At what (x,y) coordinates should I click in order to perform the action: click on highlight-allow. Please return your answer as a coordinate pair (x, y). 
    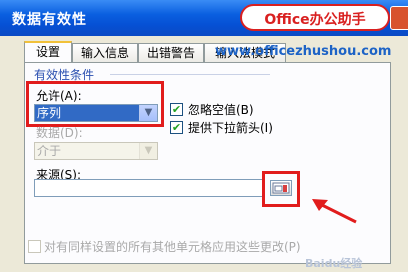
    Looking at the image, I should click on (95, 104).